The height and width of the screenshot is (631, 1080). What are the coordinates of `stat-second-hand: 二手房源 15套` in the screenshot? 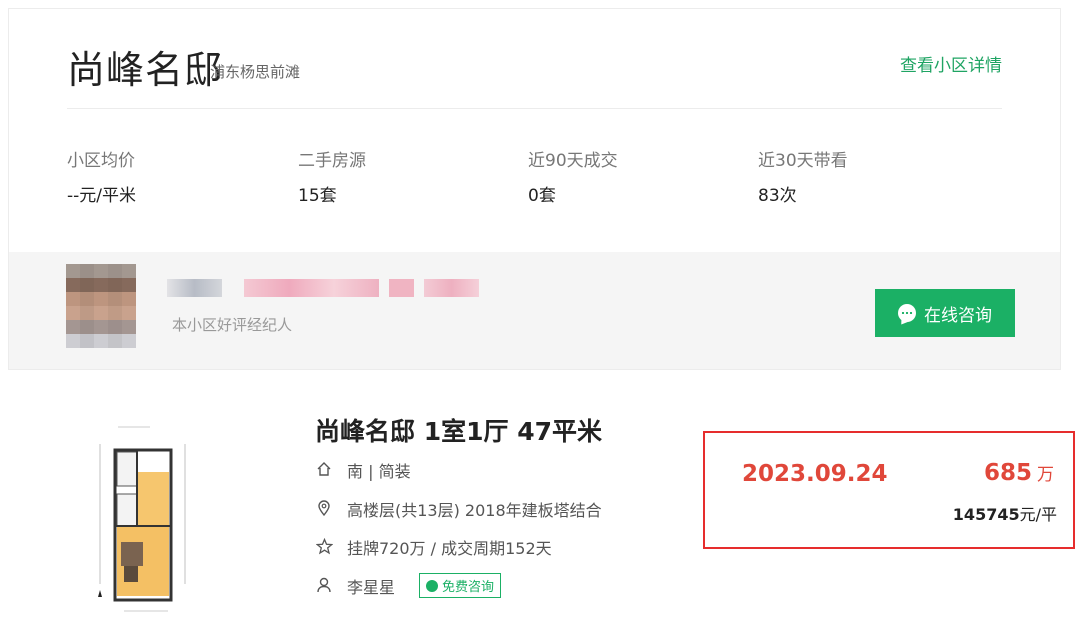 It's located at (408, 176).